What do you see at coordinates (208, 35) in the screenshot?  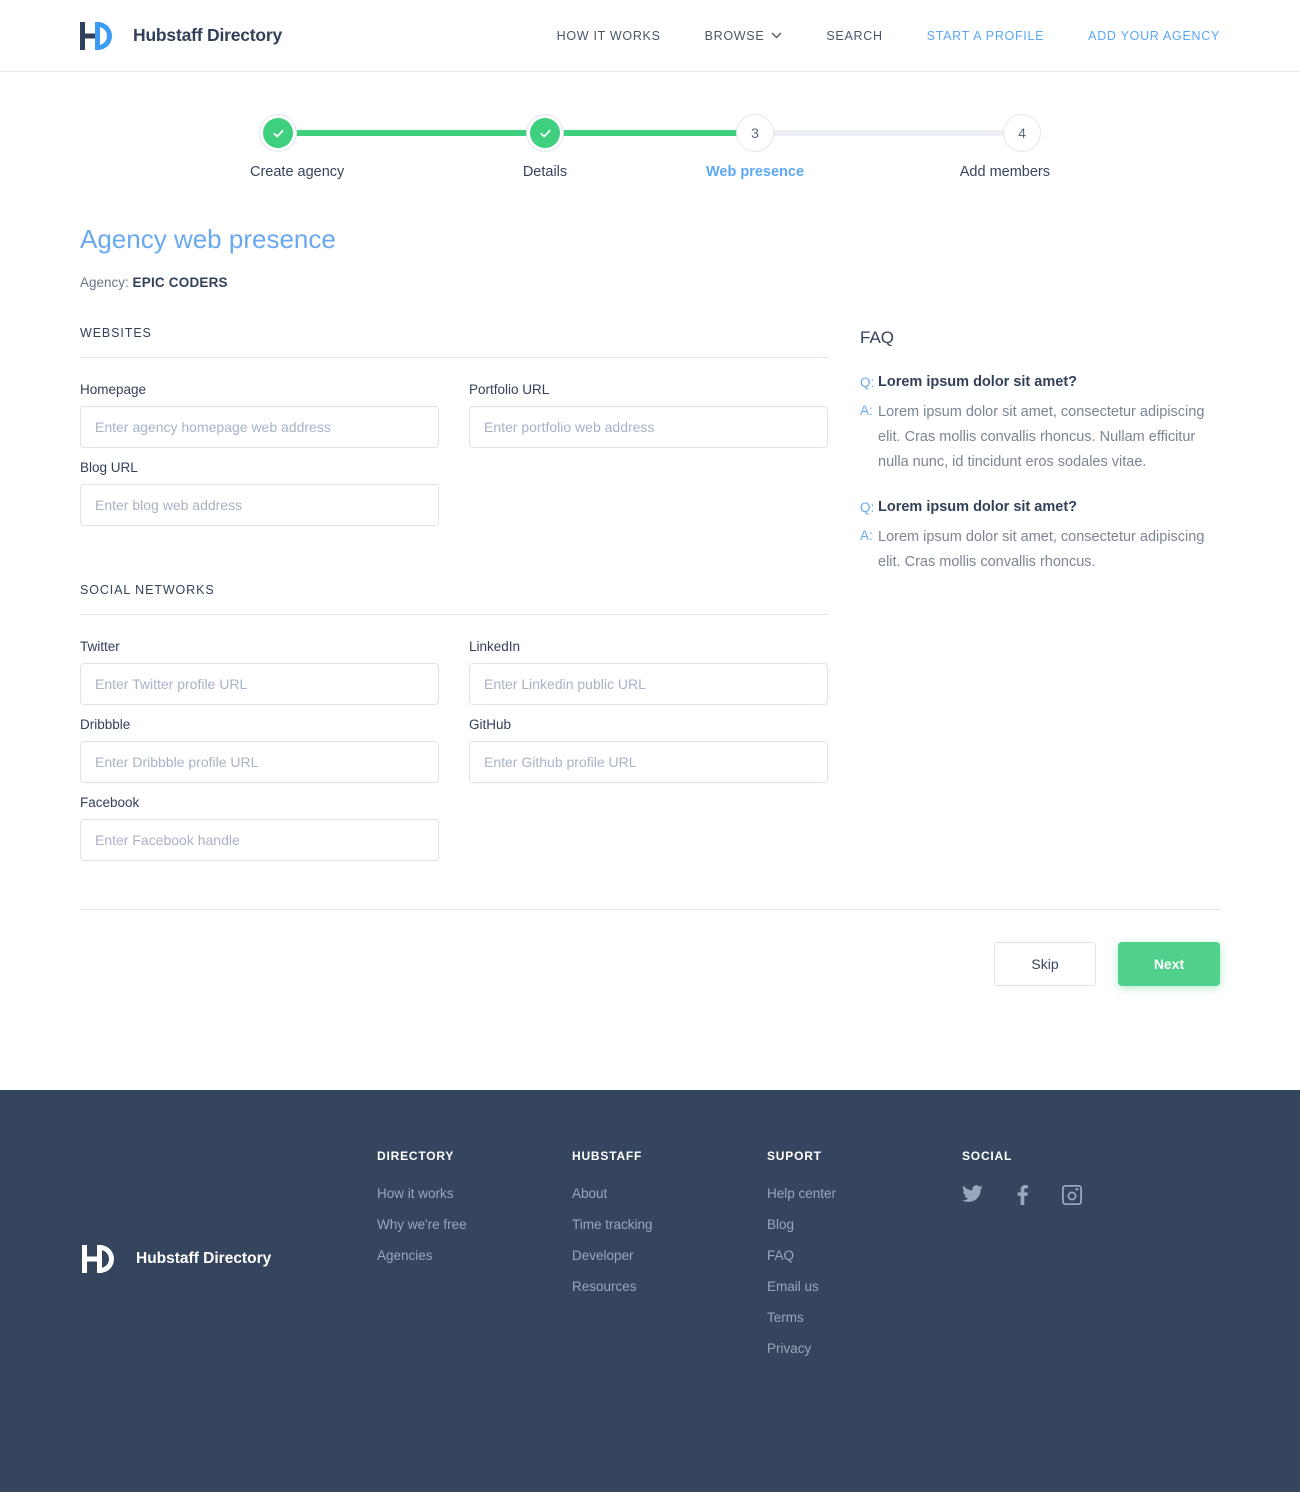 I see `header-brand-name: Hubstaff Directory` at bounding box center [208, 35].